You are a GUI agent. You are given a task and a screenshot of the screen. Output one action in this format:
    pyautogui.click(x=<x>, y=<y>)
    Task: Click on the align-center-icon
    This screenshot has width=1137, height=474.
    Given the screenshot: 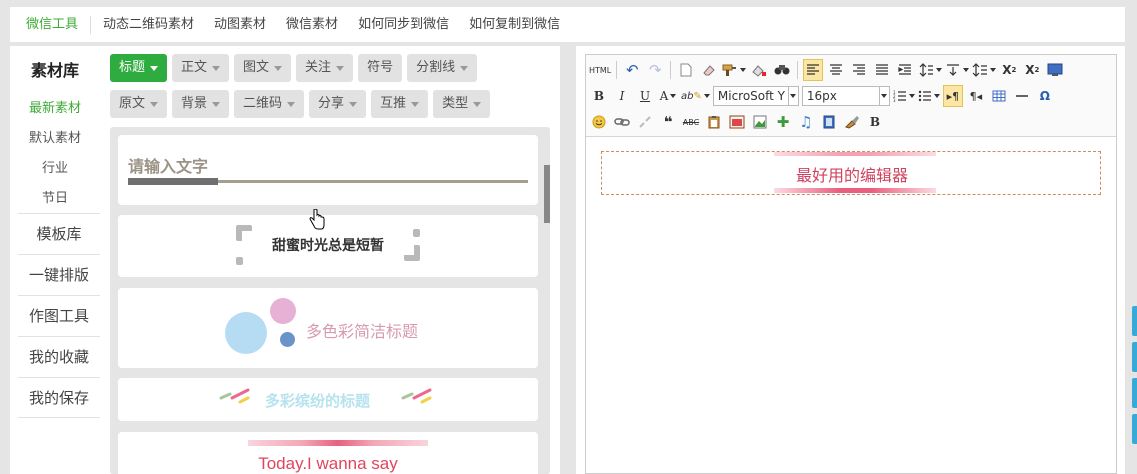 What is the action you would take?
    pyautogui.click(x=836, y=70)
    